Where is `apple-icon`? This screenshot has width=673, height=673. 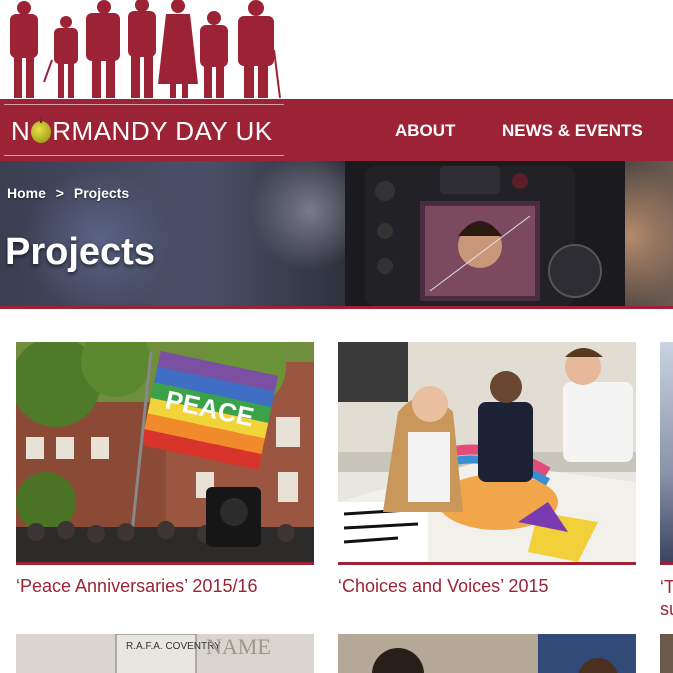
apple-icon is located at coordinates (41, 130).